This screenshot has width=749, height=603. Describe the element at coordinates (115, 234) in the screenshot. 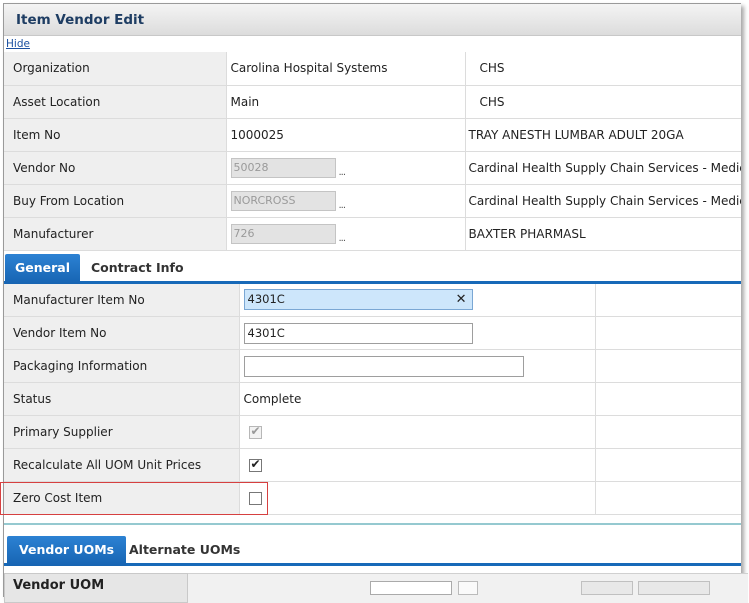

I see `manufacturer-label: Manufacturer` at that location.